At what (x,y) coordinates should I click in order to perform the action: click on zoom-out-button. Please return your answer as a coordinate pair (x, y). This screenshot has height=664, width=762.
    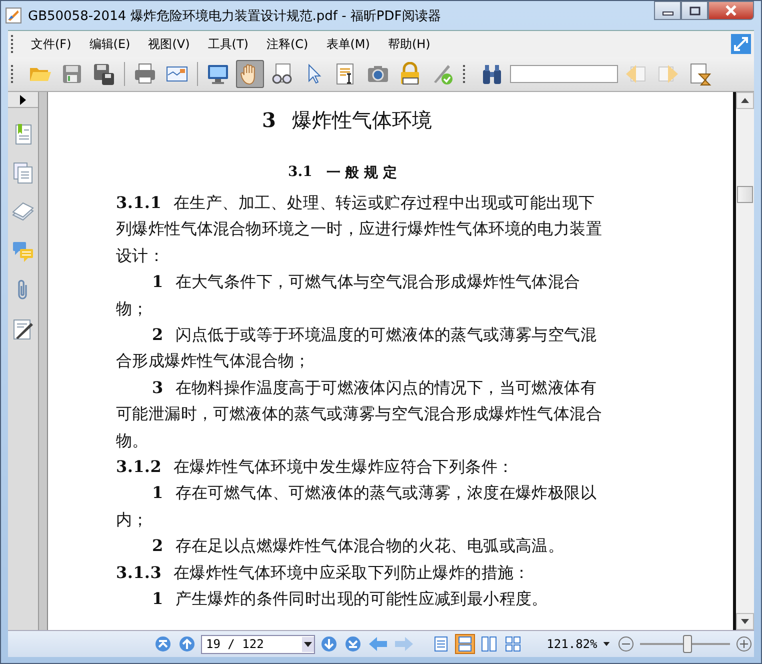
    Looking at the image, I should click on (626, 644).